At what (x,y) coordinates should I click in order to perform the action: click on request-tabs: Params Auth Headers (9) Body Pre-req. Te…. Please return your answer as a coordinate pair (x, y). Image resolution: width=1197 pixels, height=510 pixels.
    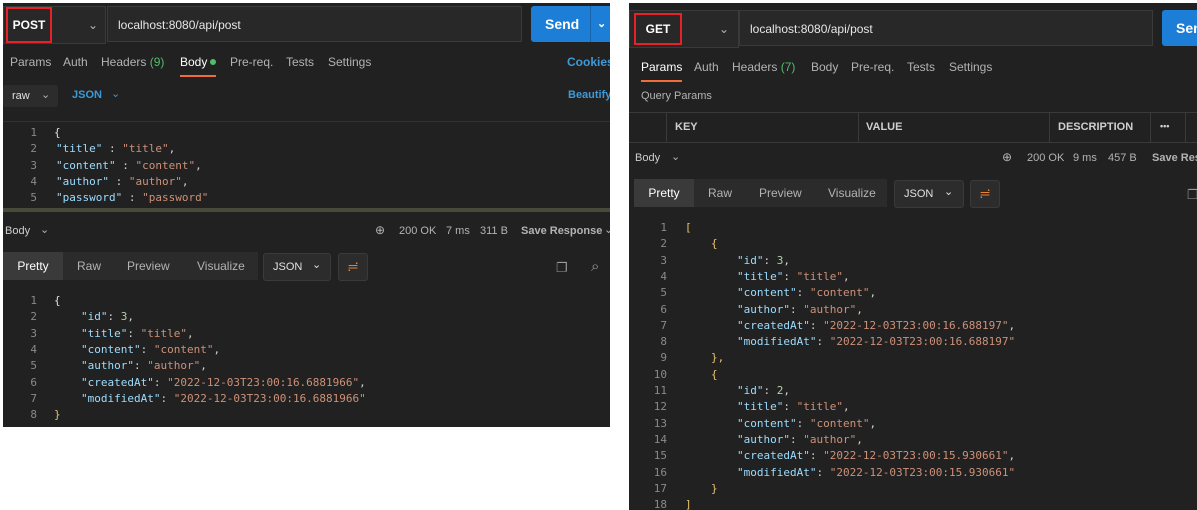
    Looking at the image, I should click on (306, 66).